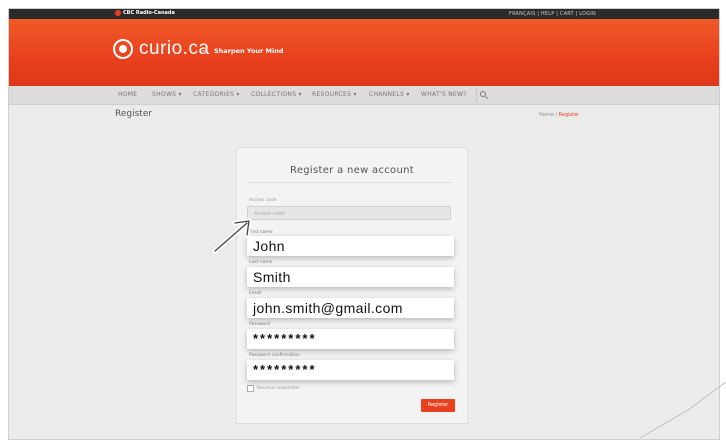 This screenshot has height=445, width=726. Describe the element at coordinates (167, 94) in the screenshot. I see `nav-shows: SHOWS ▾` at that location.